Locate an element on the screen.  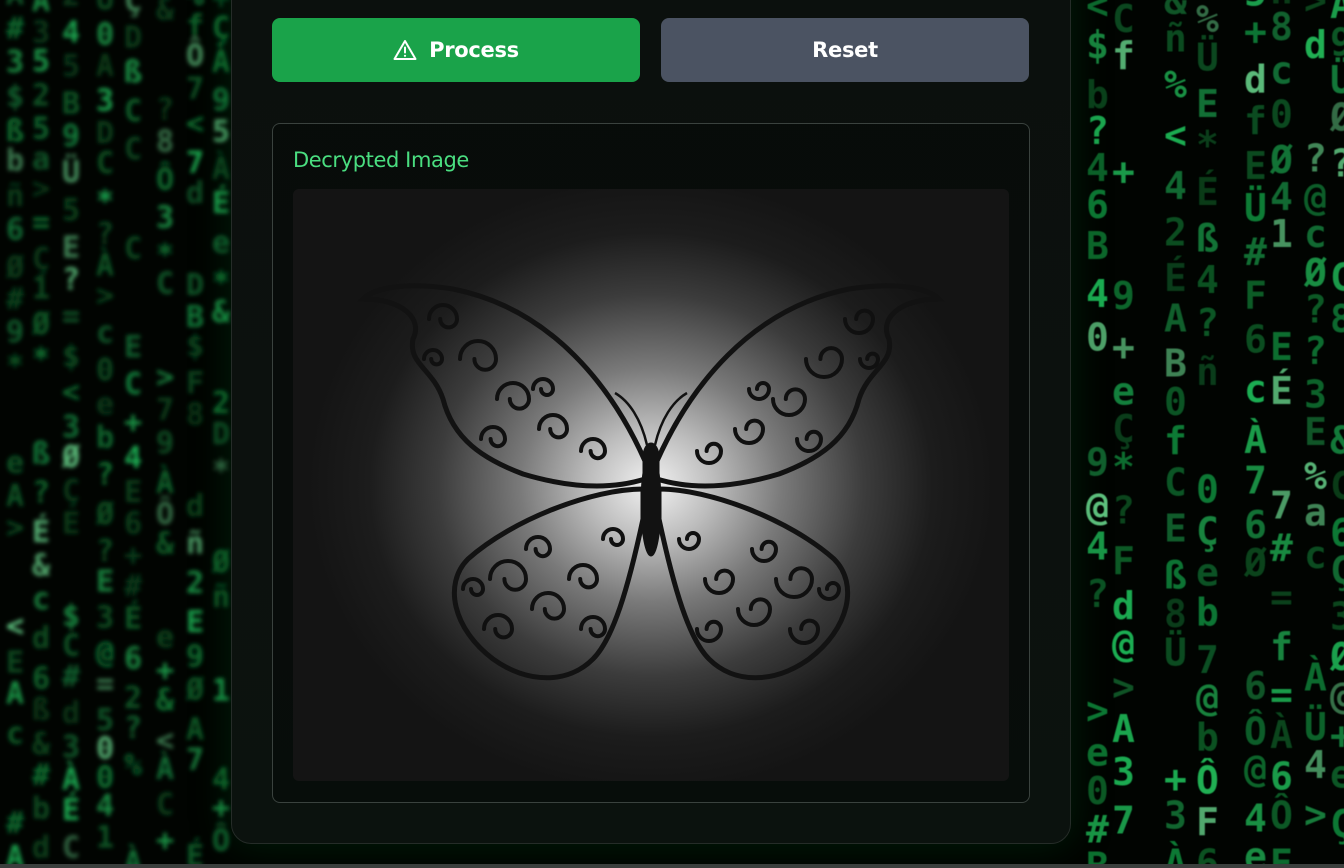
matrix-glyph: 2 is located at coordinates (71, 6).